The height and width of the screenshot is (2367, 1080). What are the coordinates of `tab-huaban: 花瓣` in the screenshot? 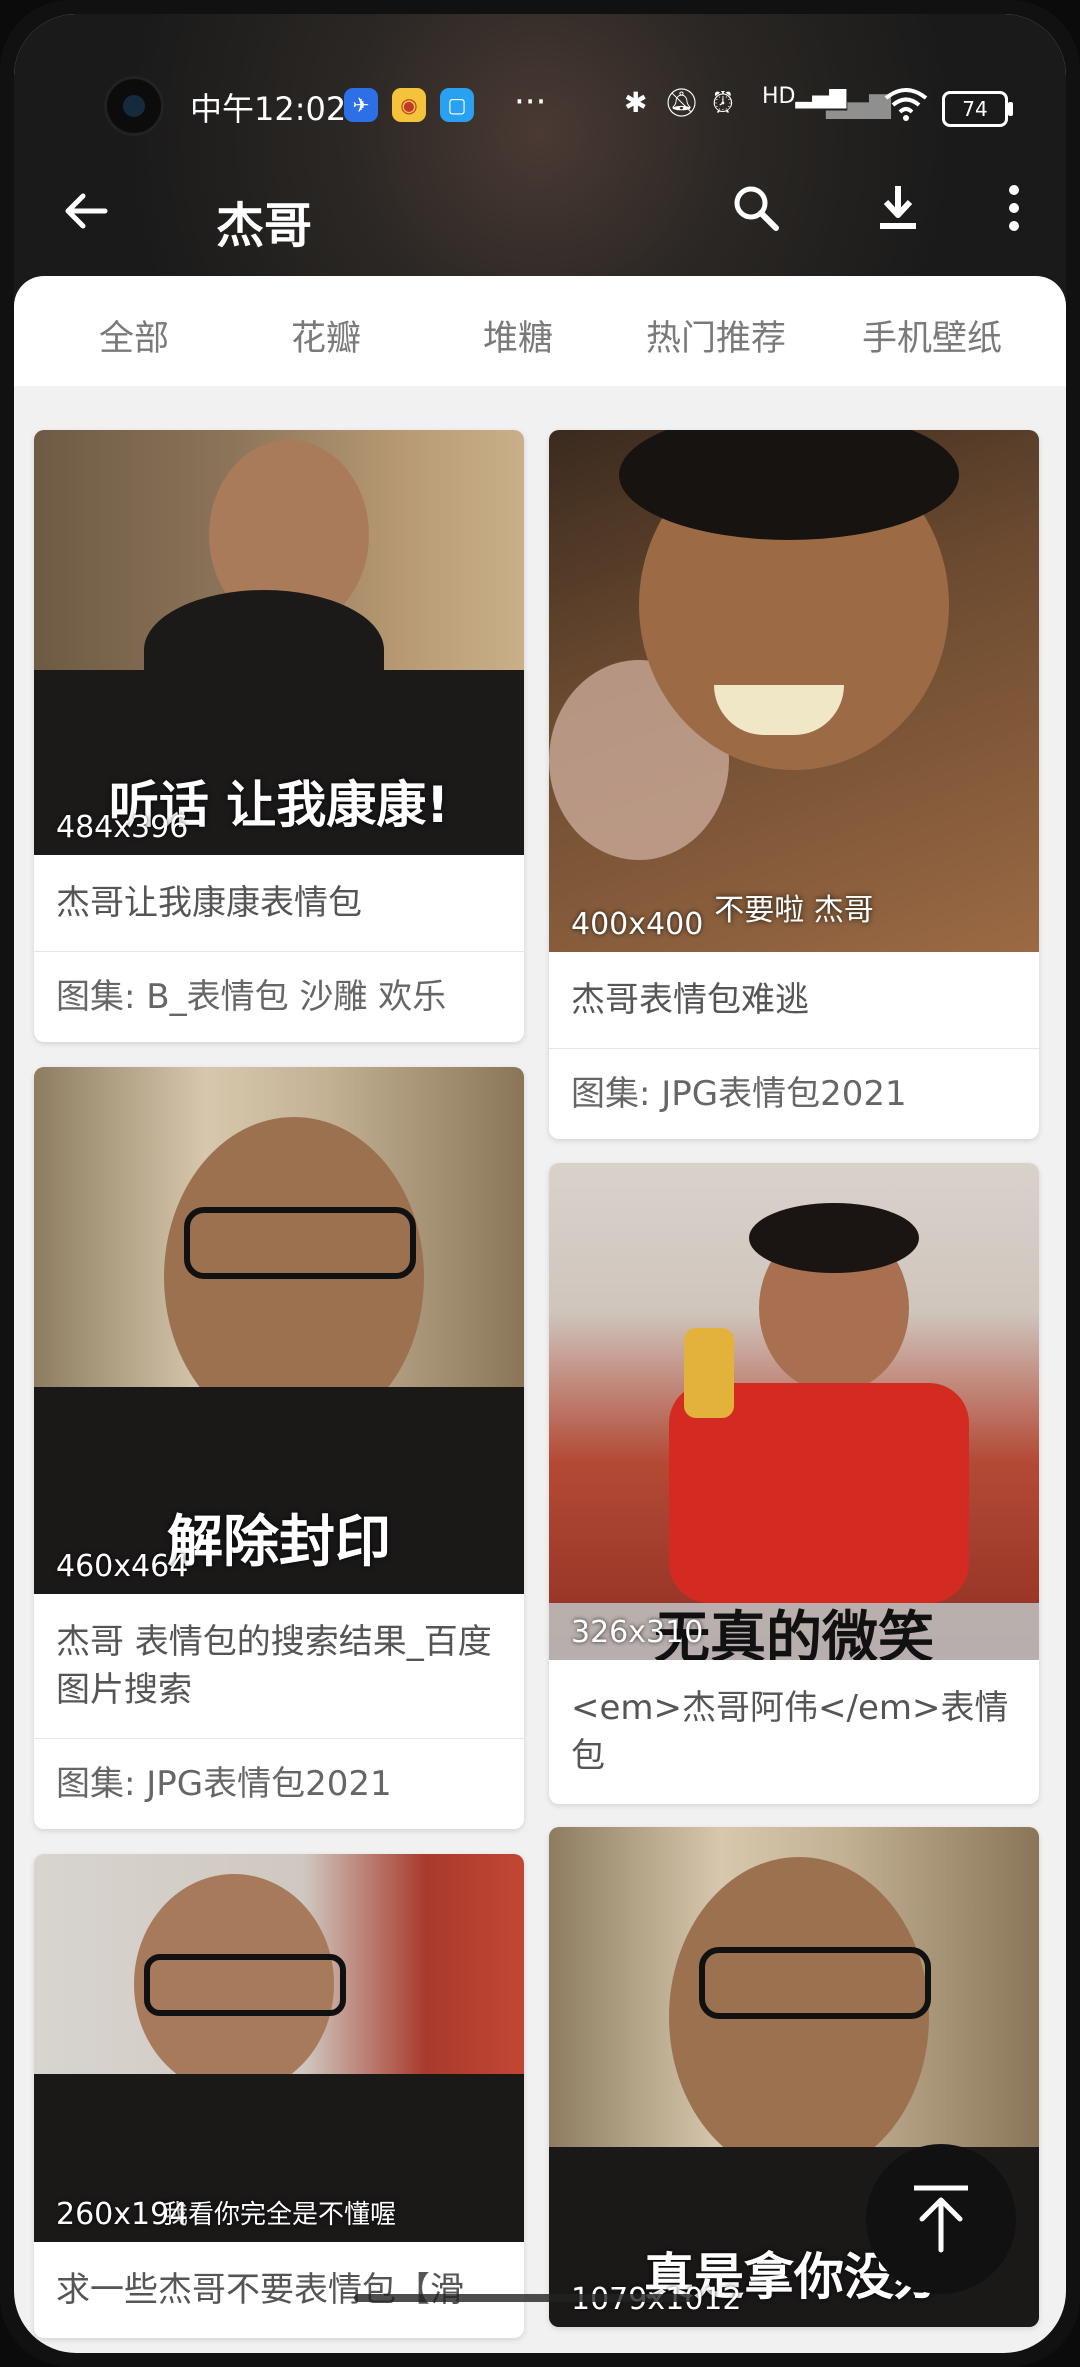 It's located at (326, 335).